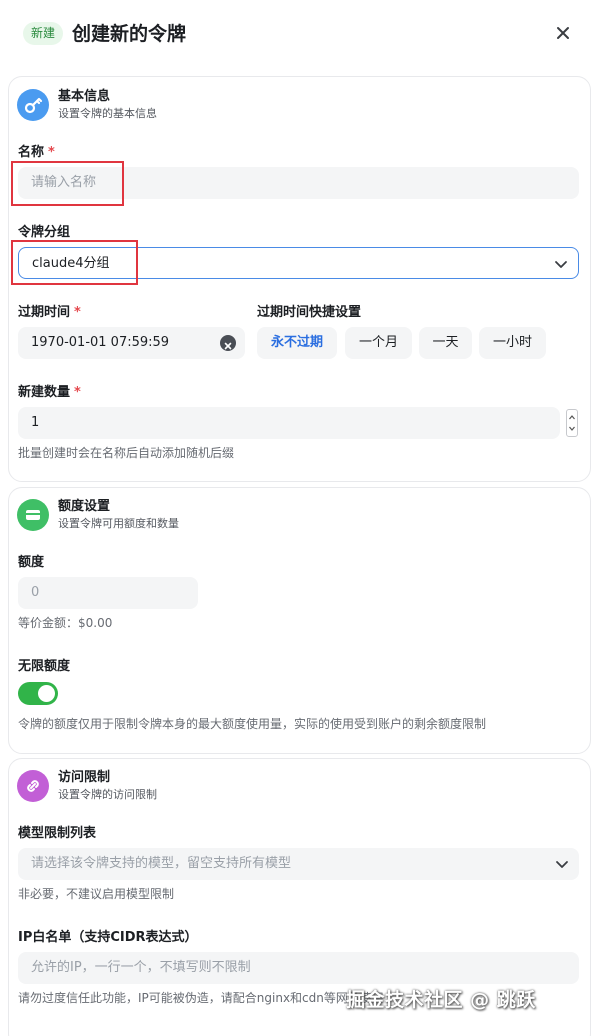 The height and width of the screenshot is (1036, 597). Describe the element at coordinates (100, 342) in the screenshot. I see `expire-value: 1970-01-01 07:59:59` at that location.